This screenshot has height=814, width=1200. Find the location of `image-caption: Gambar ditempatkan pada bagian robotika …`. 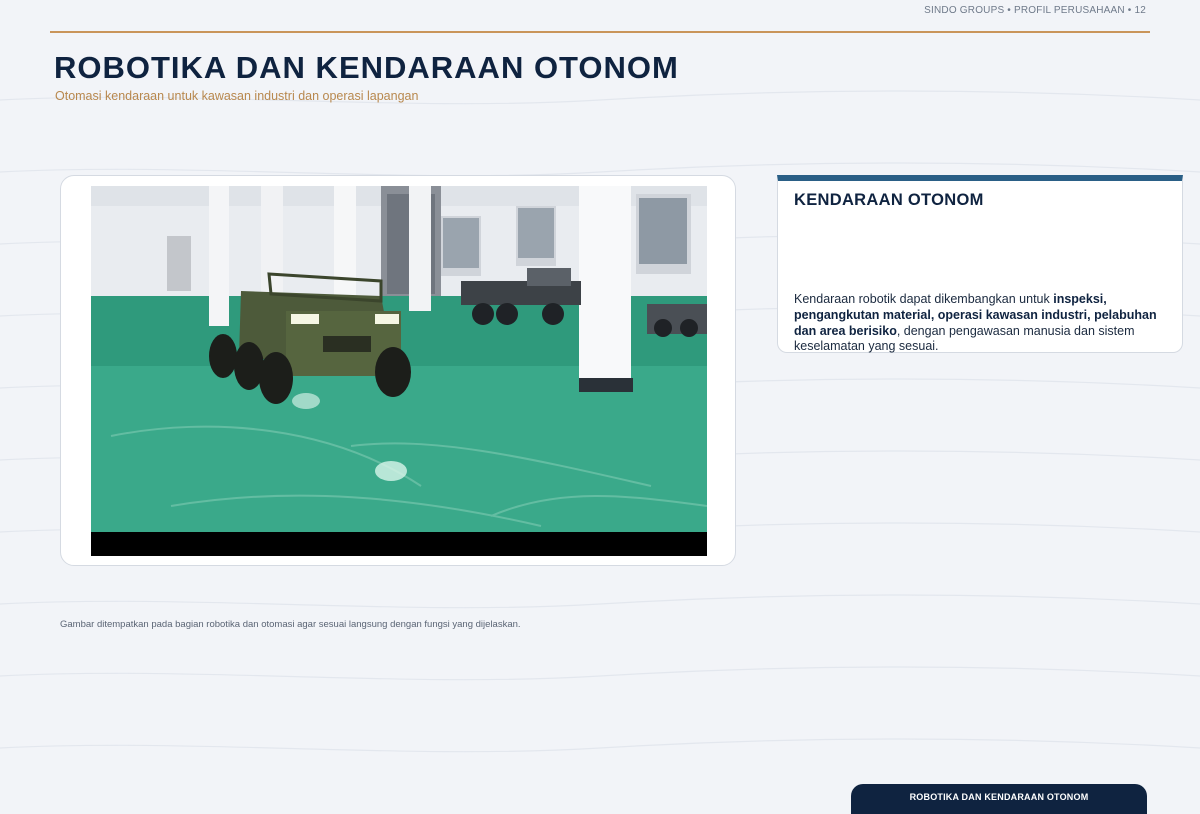

image-caption: Gambar ditempatkan pada bagian robotika … is located at coordinates (290, 624).